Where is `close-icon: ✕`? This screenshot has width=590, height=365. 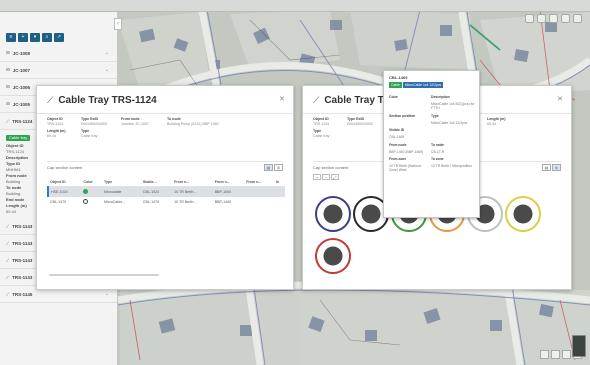 close-icon: ✕ is located at coordinates (282, 99).